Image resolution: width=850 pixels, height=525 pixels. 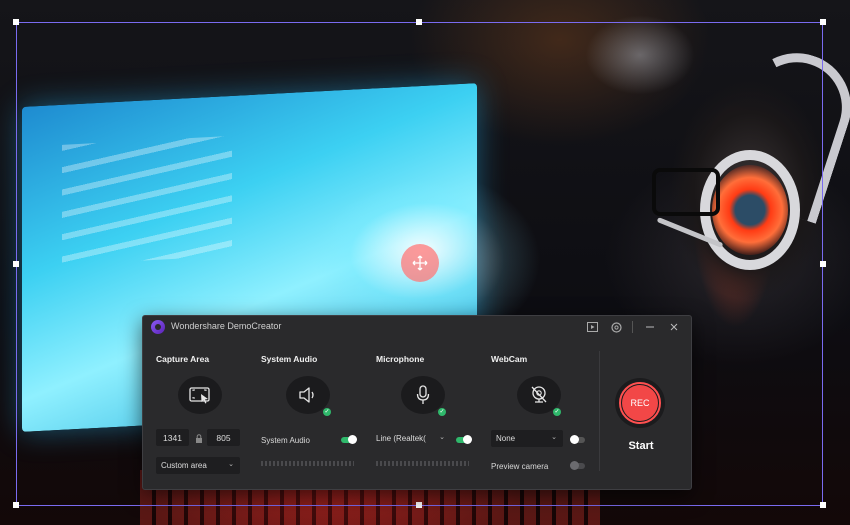 I want to click on record-button-ring: REC, so click(x=640, y=403).